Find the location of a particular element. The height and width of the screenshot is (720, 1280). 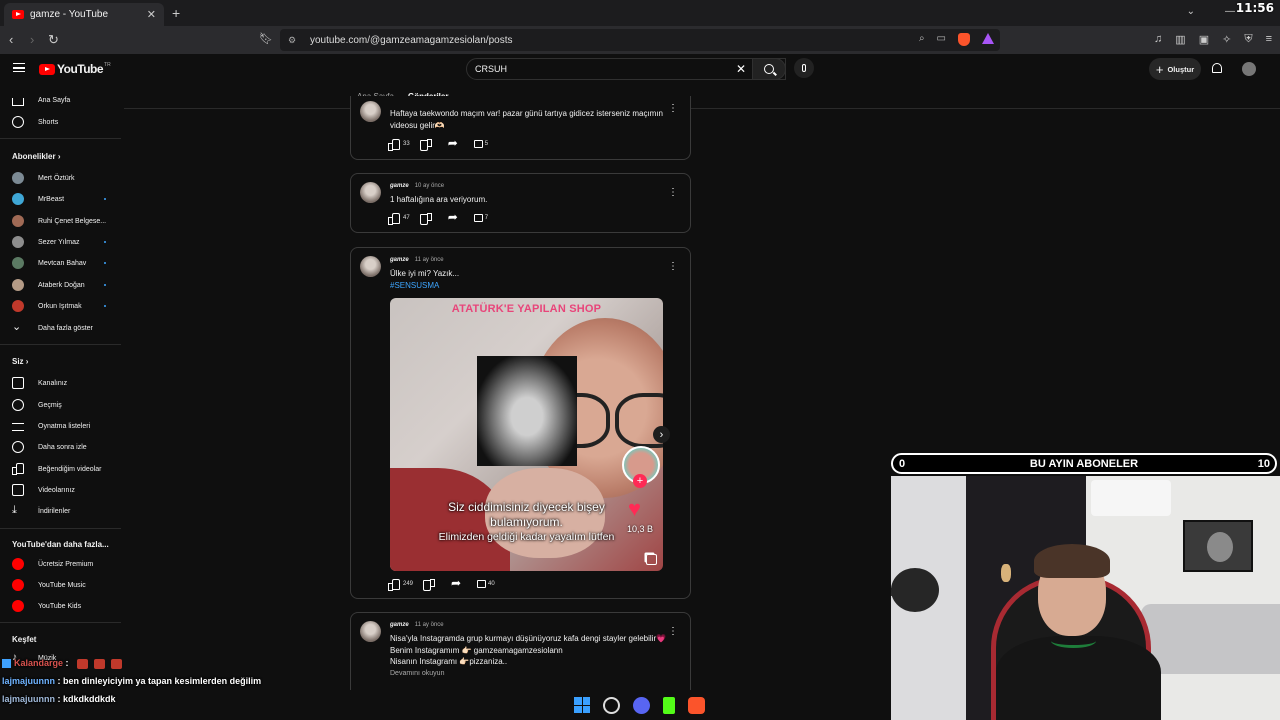

minimize-button: — is located at coordinates (1230, 11).